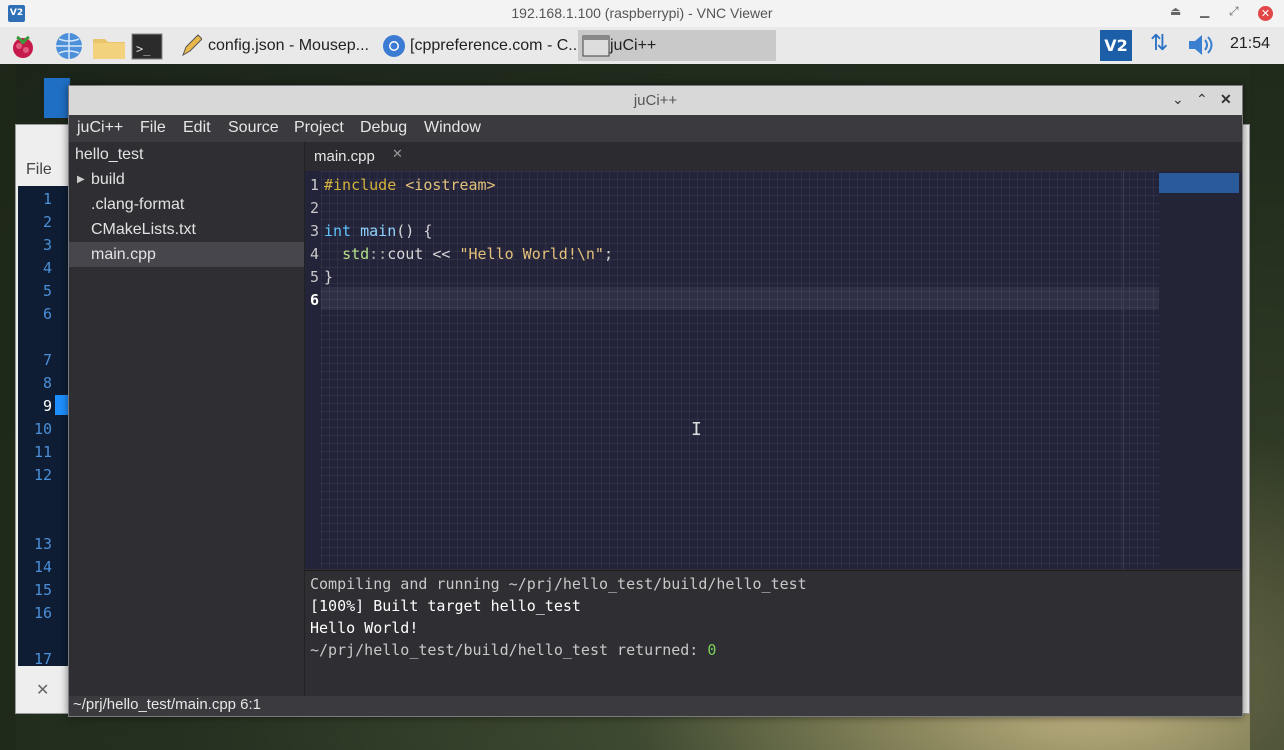 This screenshot has width=1284, height=750. What do you see at coordinates (655, 706) in the screenshot?
I see `status-bar: ~/prj/hello_test/main.cpp 6:1` at bounding box center [655, 706].